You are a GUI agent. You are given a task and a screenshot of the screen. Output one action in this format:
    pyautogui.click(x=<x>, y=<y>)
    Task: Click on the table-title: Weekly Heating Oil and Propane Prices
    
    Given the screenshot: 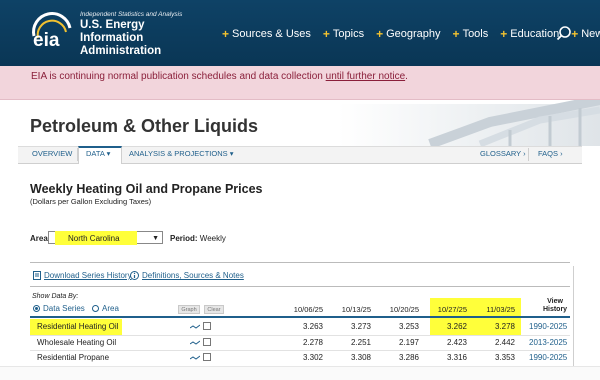 What is the action you would take?
    pyautogui.click(x=146, y=189)
    